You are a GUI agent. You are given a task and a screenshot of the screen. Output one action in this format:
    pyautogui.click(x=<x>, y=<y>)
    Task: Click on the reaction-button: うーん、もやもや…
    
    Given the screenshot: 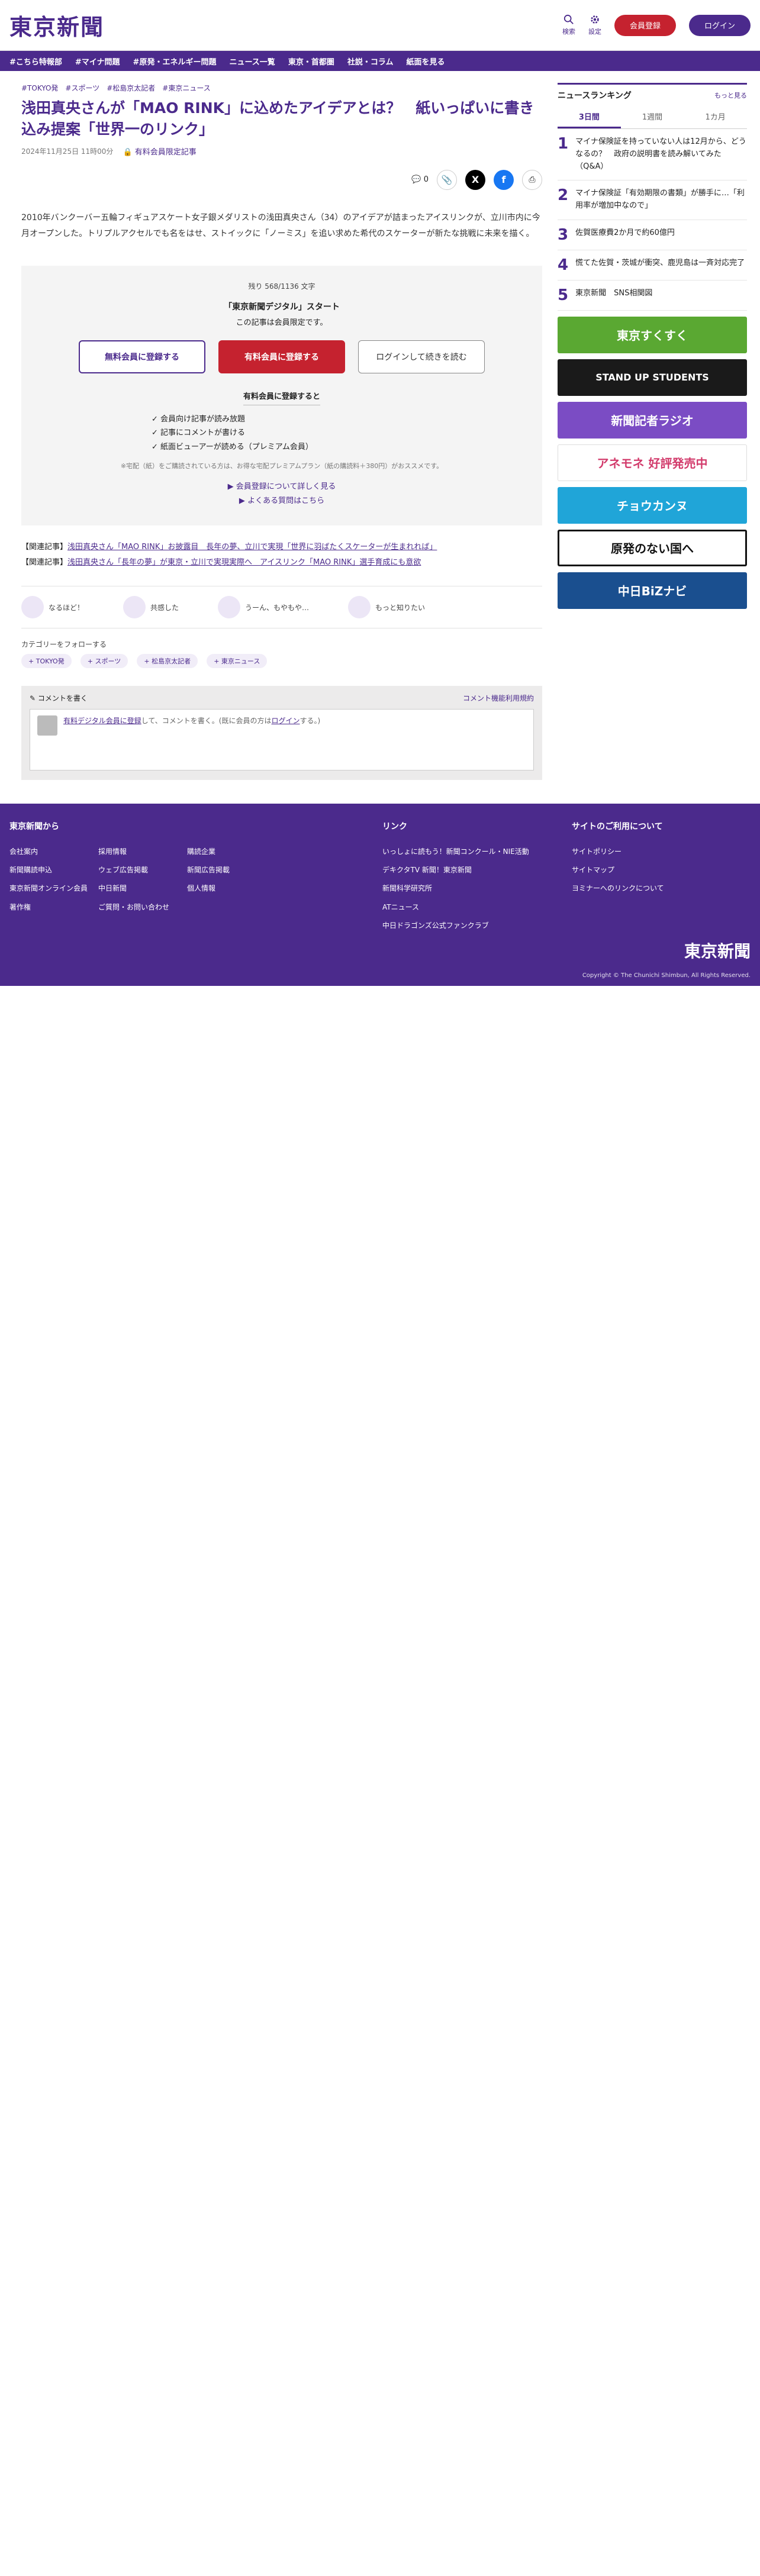 What is the action you would take?
    pyautogui.click(x=263, y=607)
    